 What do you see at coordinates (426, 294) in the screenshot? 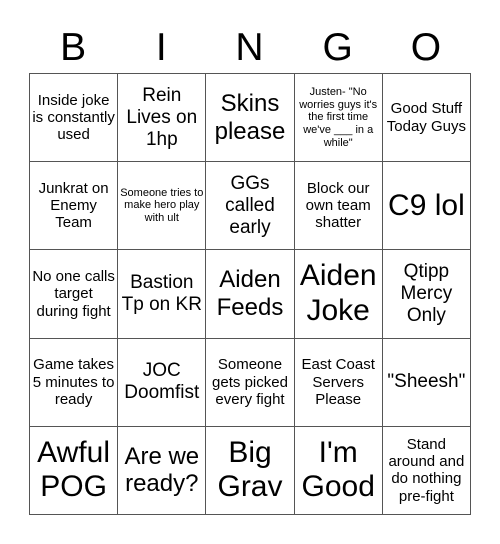
I see `bingo-cell: Qtipp Mercy Only` at bounding box center [426, 294].